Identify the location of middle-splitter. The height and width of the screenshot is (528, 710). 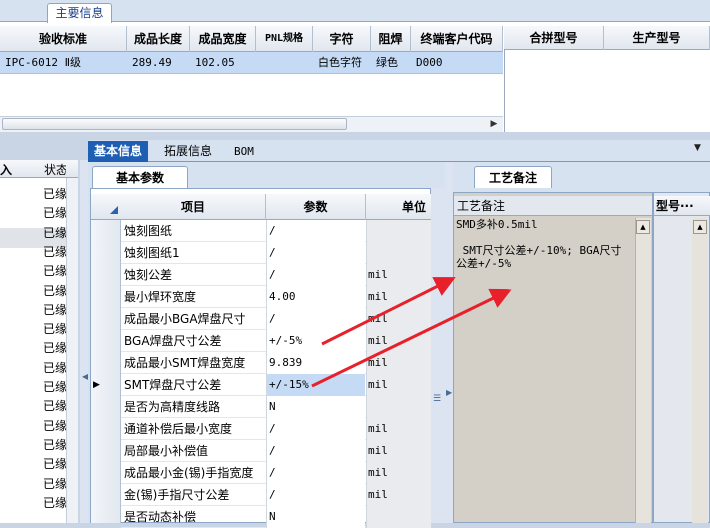
(449, 342).